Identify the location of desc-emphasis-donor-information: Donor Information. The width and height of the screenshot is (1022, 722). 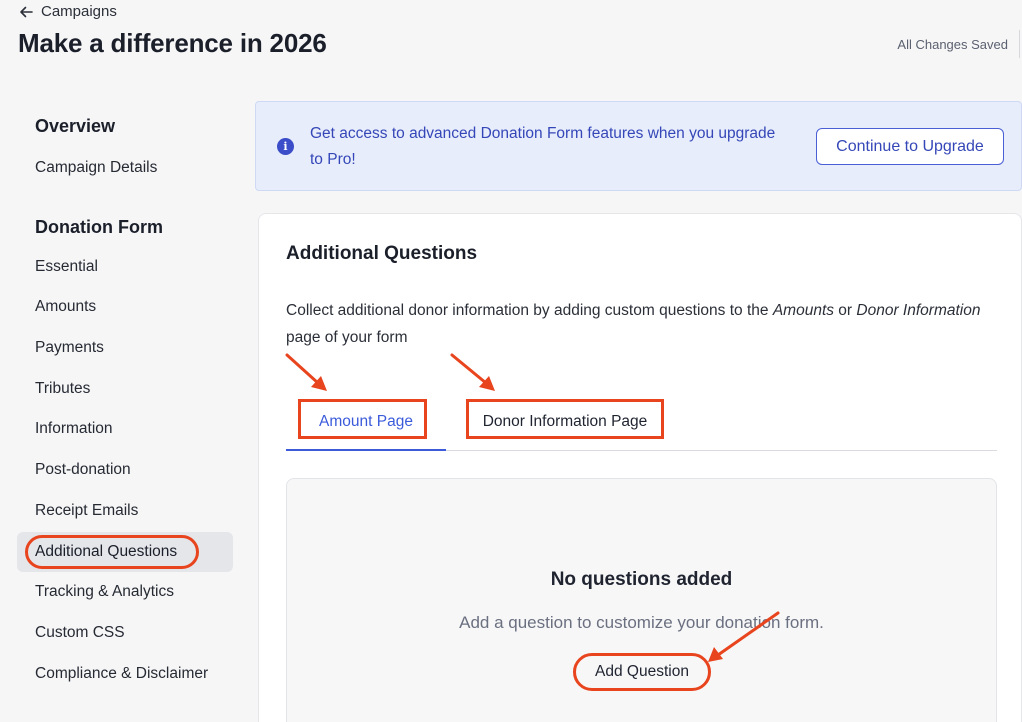
(918, 310).